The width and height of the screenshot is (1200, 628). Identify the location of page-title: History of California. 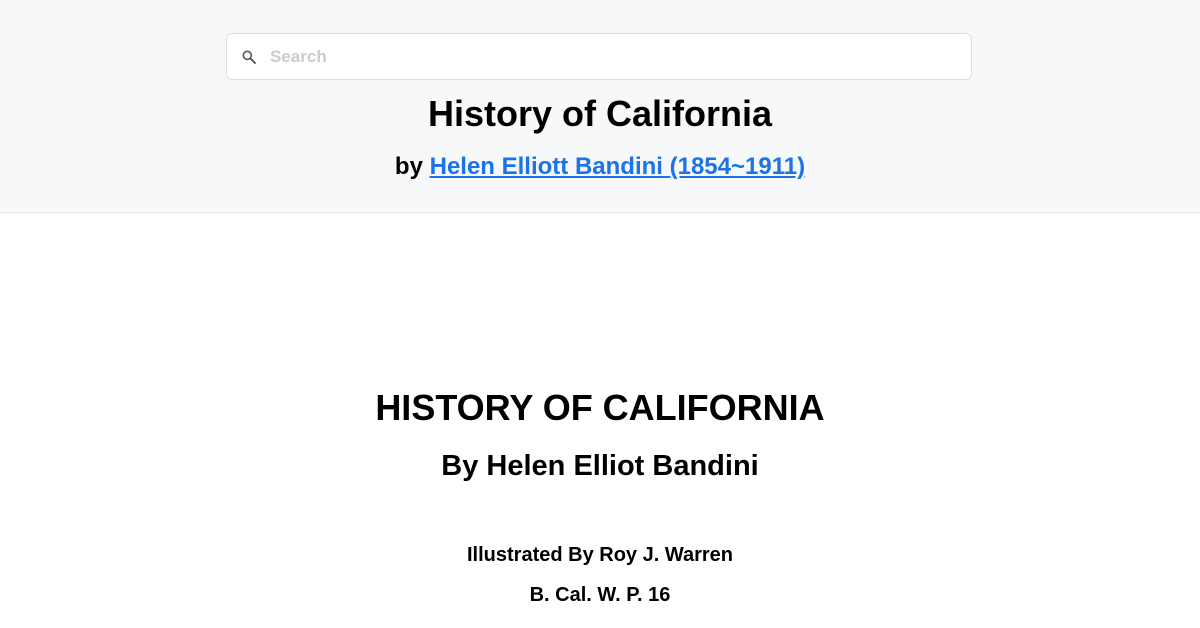
(600, 113).